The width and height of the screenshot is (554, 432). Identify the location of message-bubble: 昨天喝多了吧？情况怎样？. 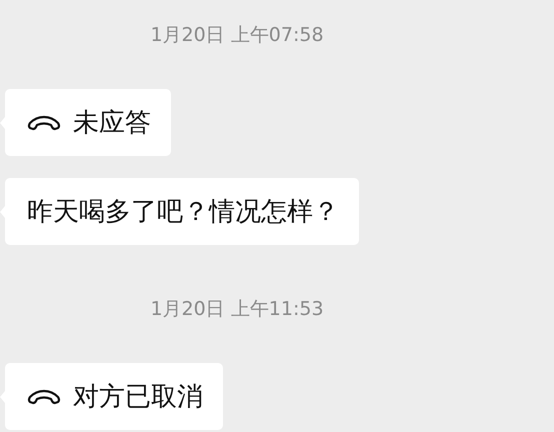
(182, 211).